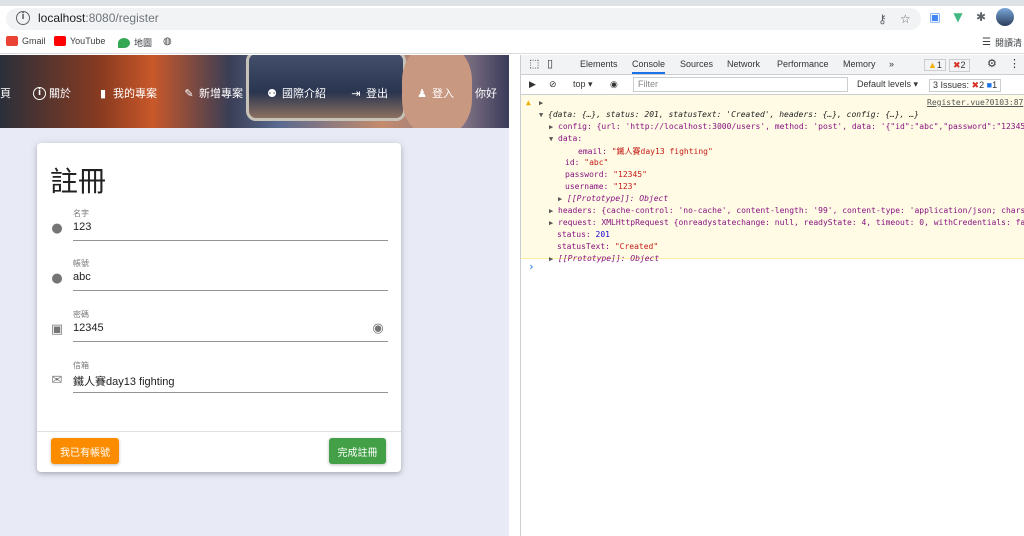 The width and height of the screenshot is (1024, 536). What do you see at coordinates (981, 17) in the screenshot?
I see `extensions-puzzle-icon: ✱` at bounding box center [981, 17].